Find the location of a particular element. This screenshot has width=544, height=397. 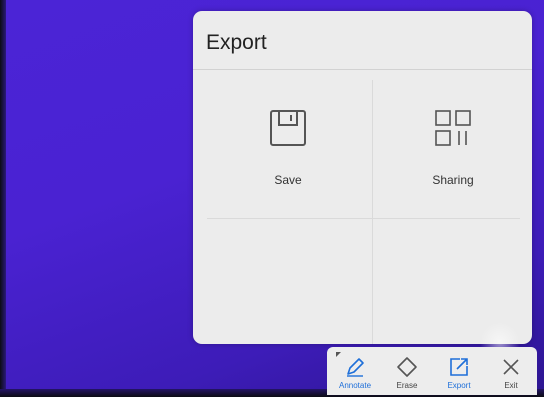

grid-divider-vertical is located at coordinates (372, 212).